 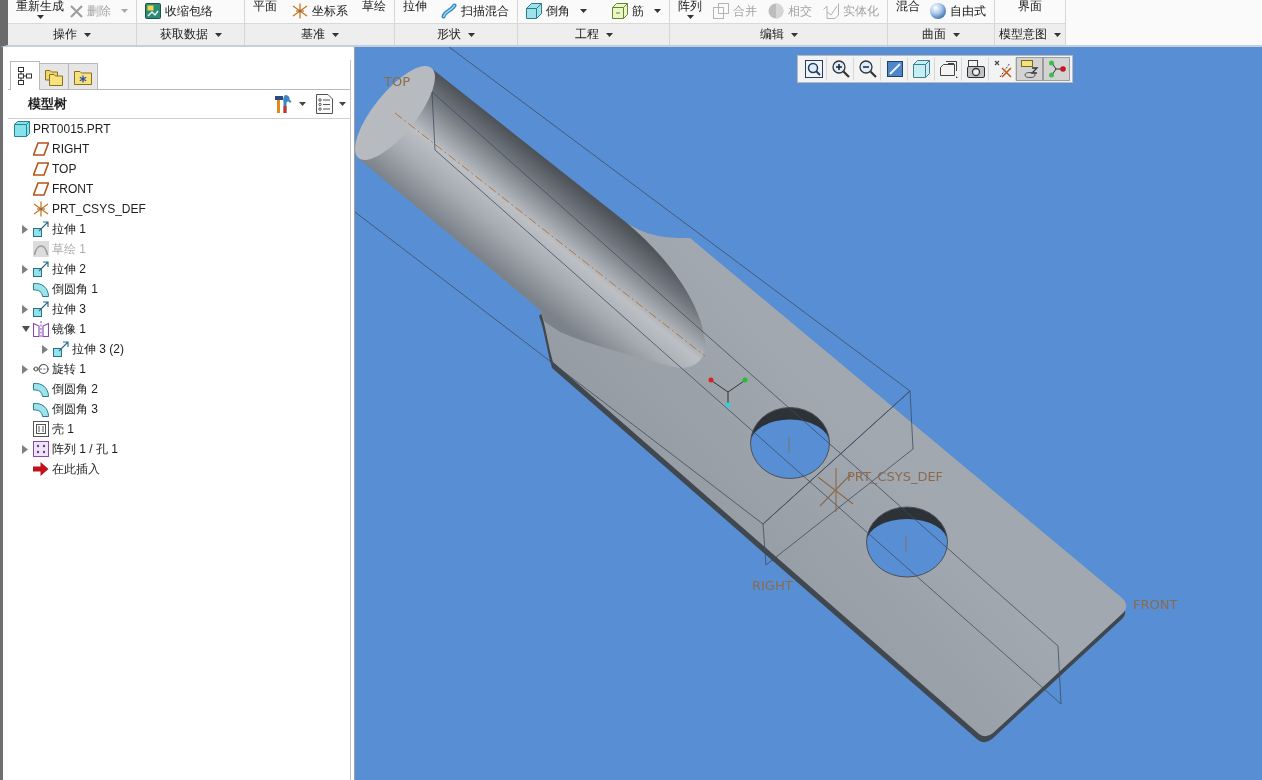 What do you see at coordinates (1030, 6) in the screenshot?
I see `ribbon-button: 界面` at bounding box center [1030, 6].